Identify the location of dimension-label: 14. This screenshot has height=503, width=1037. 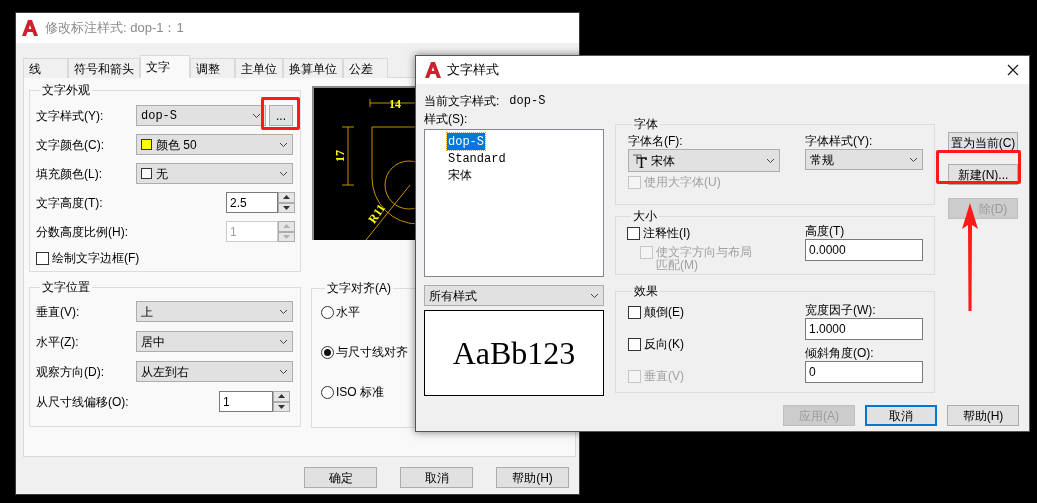
(395, 104).